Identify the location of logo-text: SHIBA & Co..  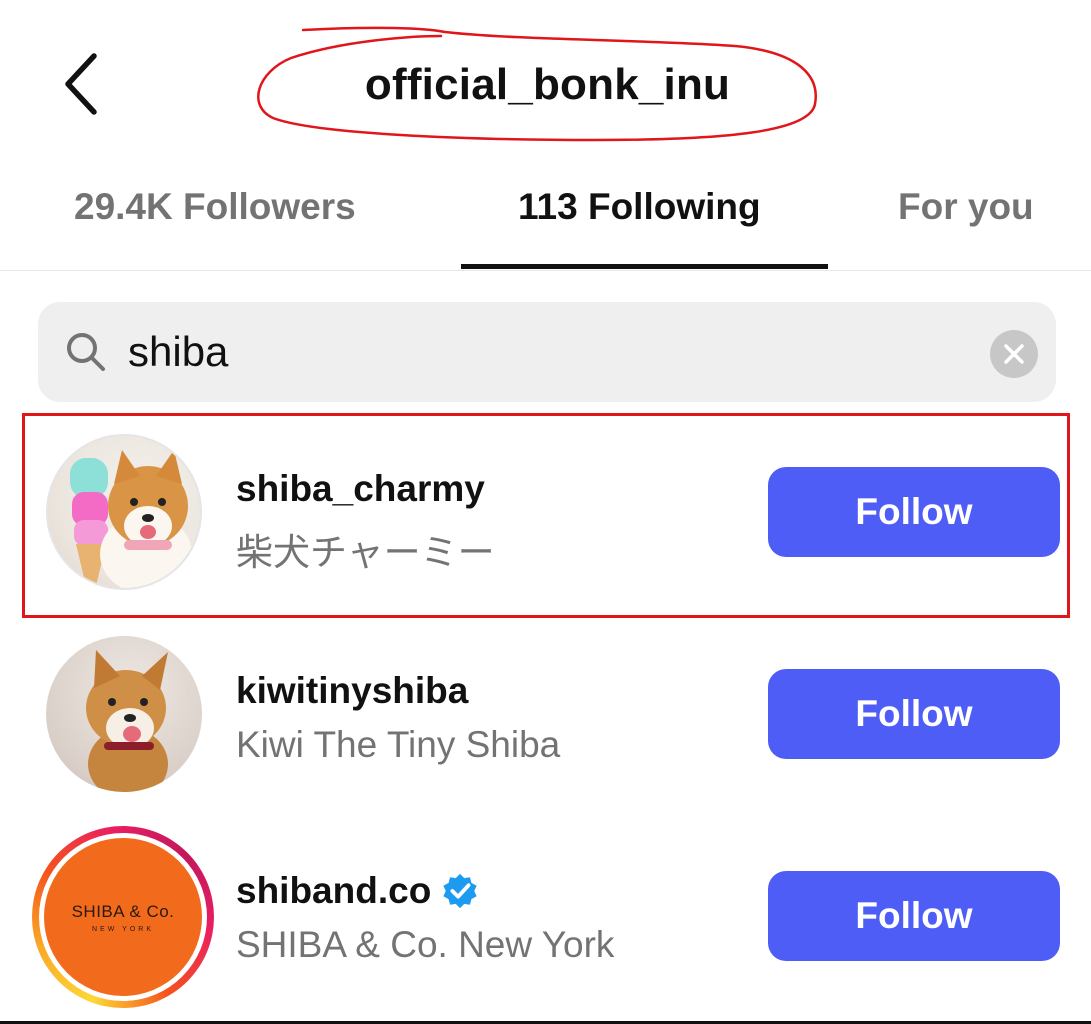
(123, 911).